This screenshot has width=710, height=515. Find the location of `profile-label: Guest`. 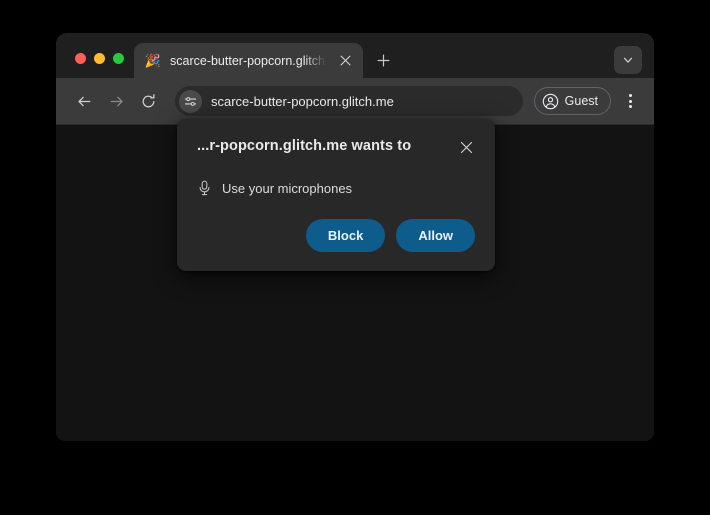

profile-label: Guest is located at coordinates (581, 101).